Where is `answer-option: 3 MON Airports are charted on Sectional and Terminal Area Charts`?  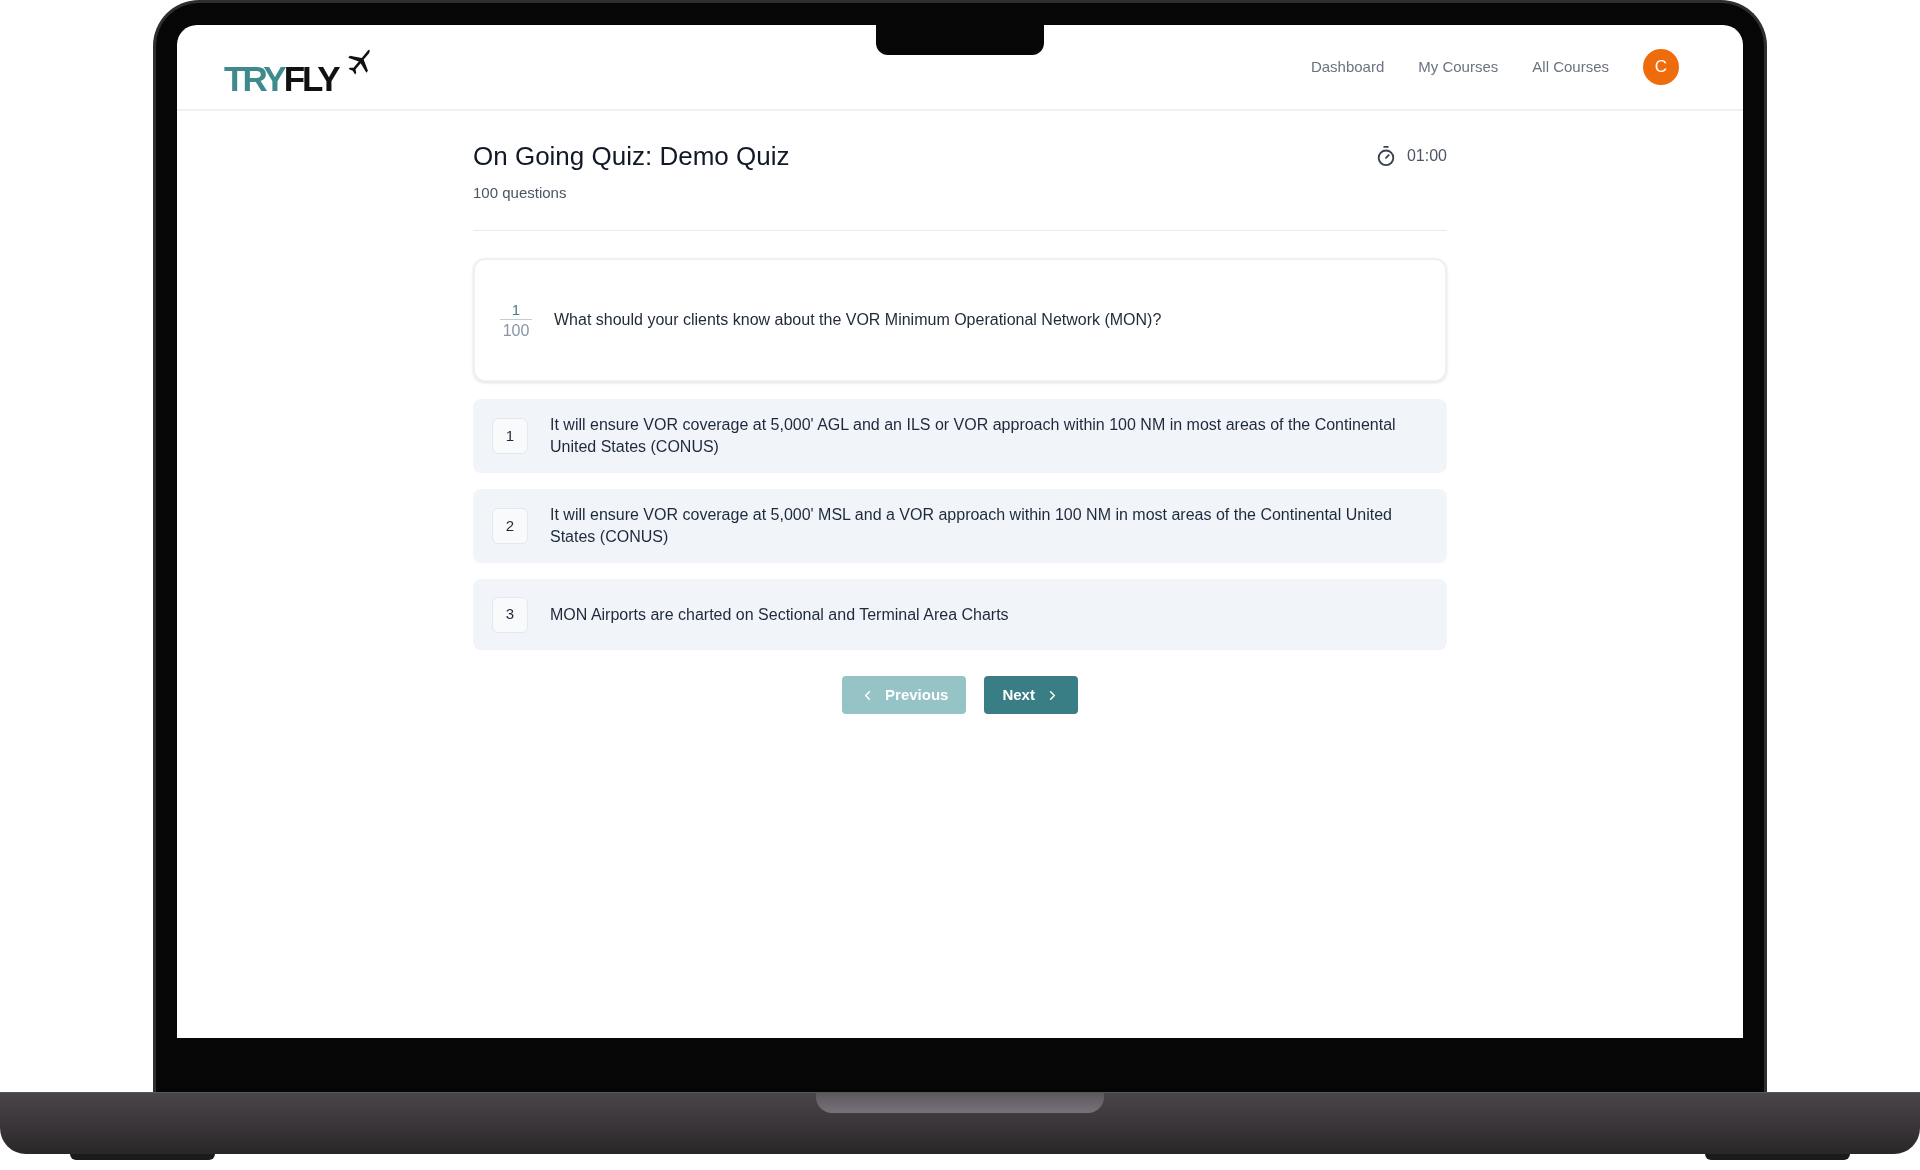
answer-option: 3 MON Airports are charted on Sectional and Terminal Area Charts is located at coordinates (960, 614).